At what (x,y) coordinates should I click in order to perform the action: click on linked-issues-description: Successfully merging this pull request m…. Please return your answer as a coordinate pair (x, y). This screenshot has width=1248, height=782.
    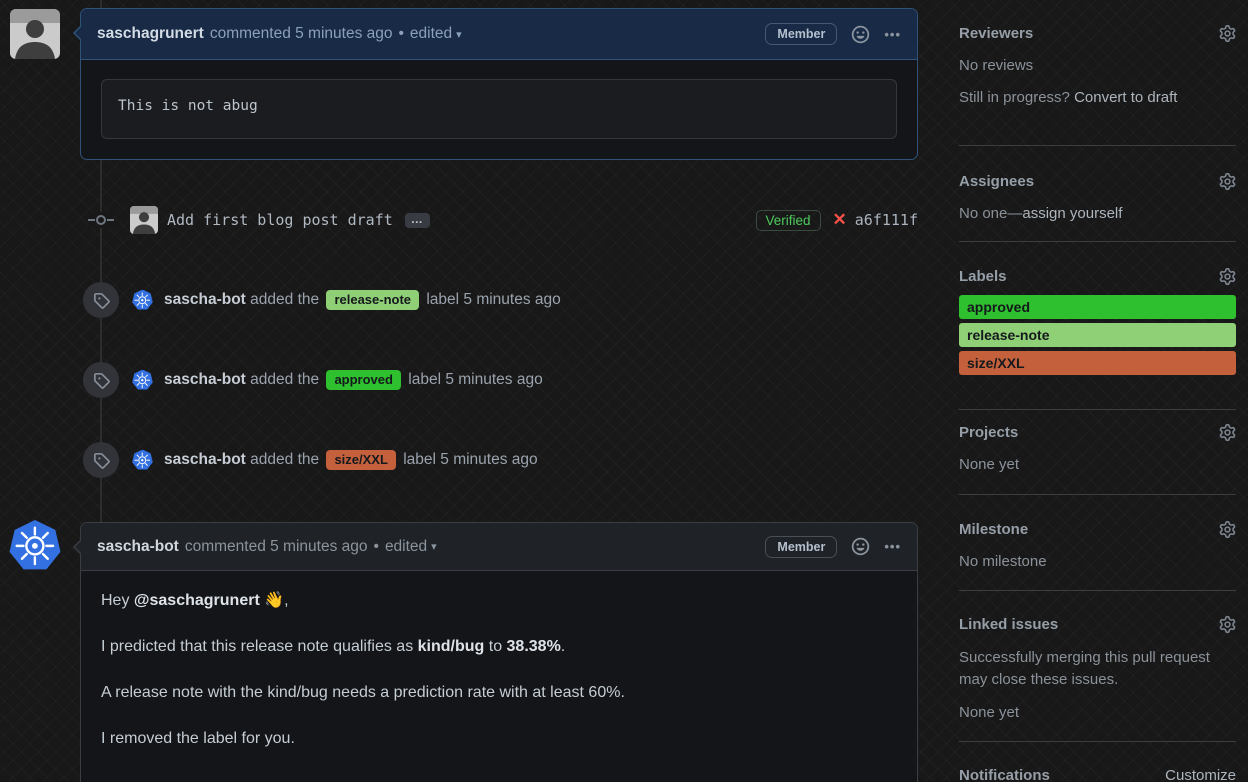
    Looking at the image, I should click on (1084, 668).